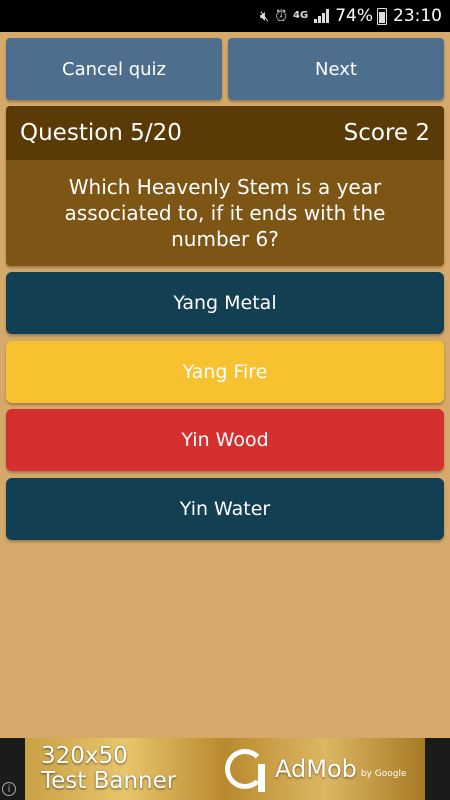 The image size is (450, 800). Describe the element at coordinates (336, 69) in the screenshot. I see `next-button: Next` at that location.